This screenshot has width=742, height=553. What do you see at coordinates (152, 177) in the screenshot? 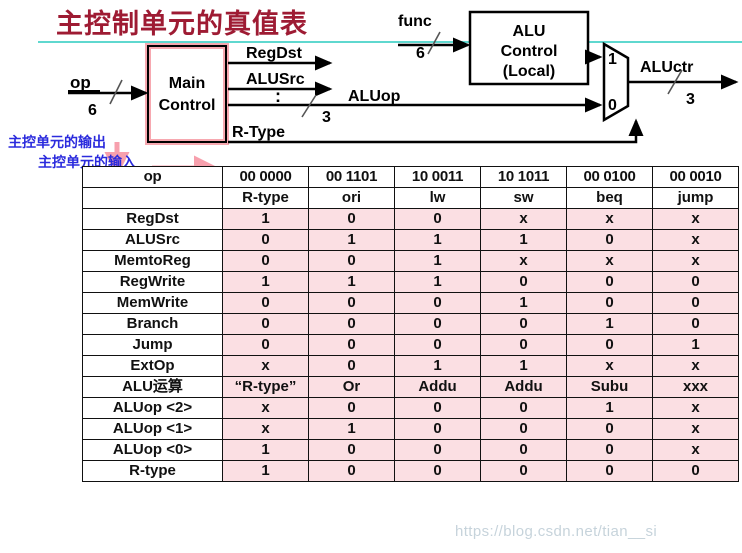
I see `op-header-label: op` at bounding box center [152, 177].